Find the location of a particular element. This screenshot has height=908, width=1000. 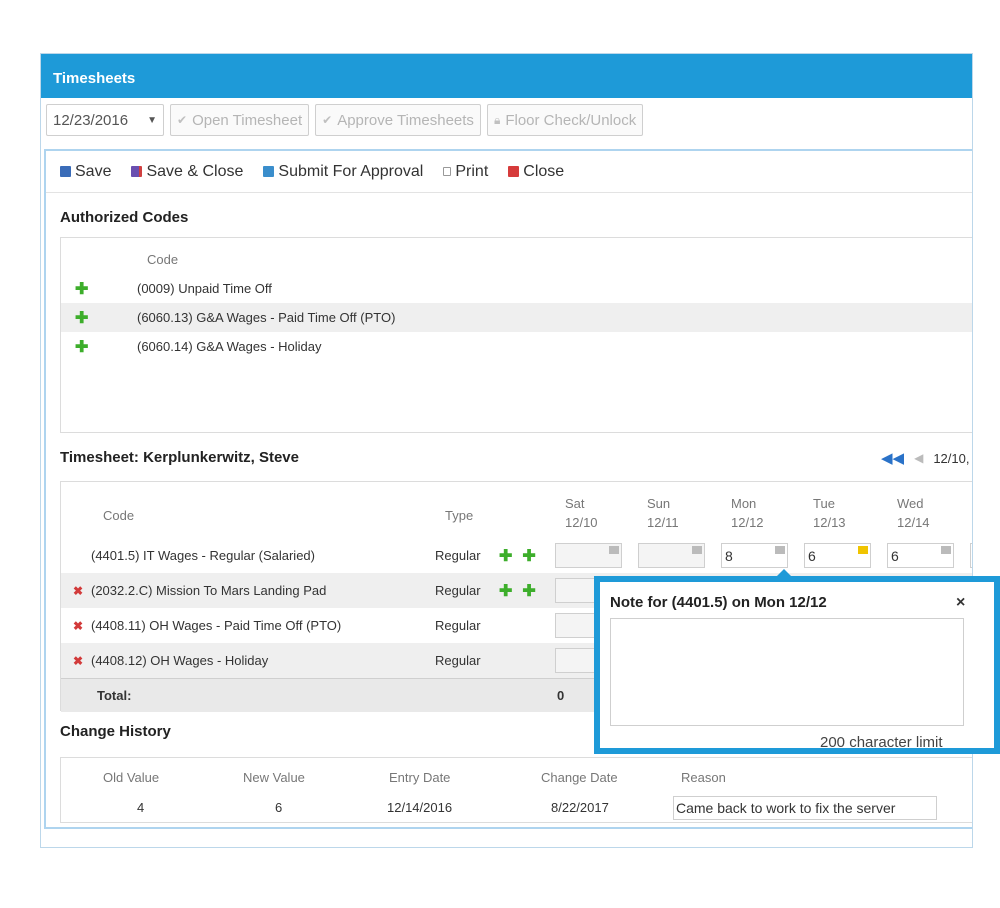

save-button: Save is located at coordinates (85, 172).